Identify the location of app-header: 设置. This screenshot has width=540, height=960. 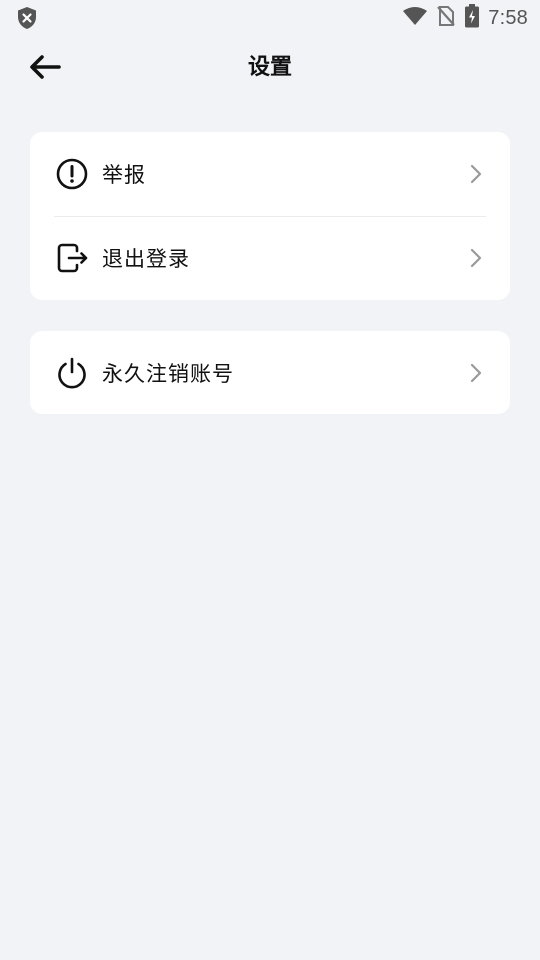
(270, 68).